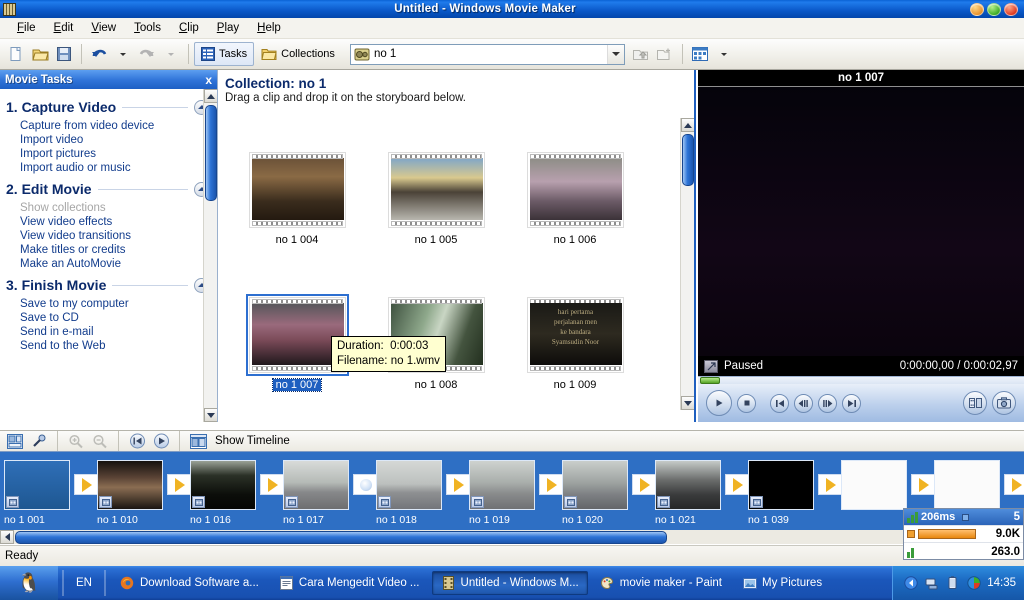 The image size is (1024, 600). Describe the element at coordinates (803, 403) in the screenshot. I see `step-back-button` at that location.